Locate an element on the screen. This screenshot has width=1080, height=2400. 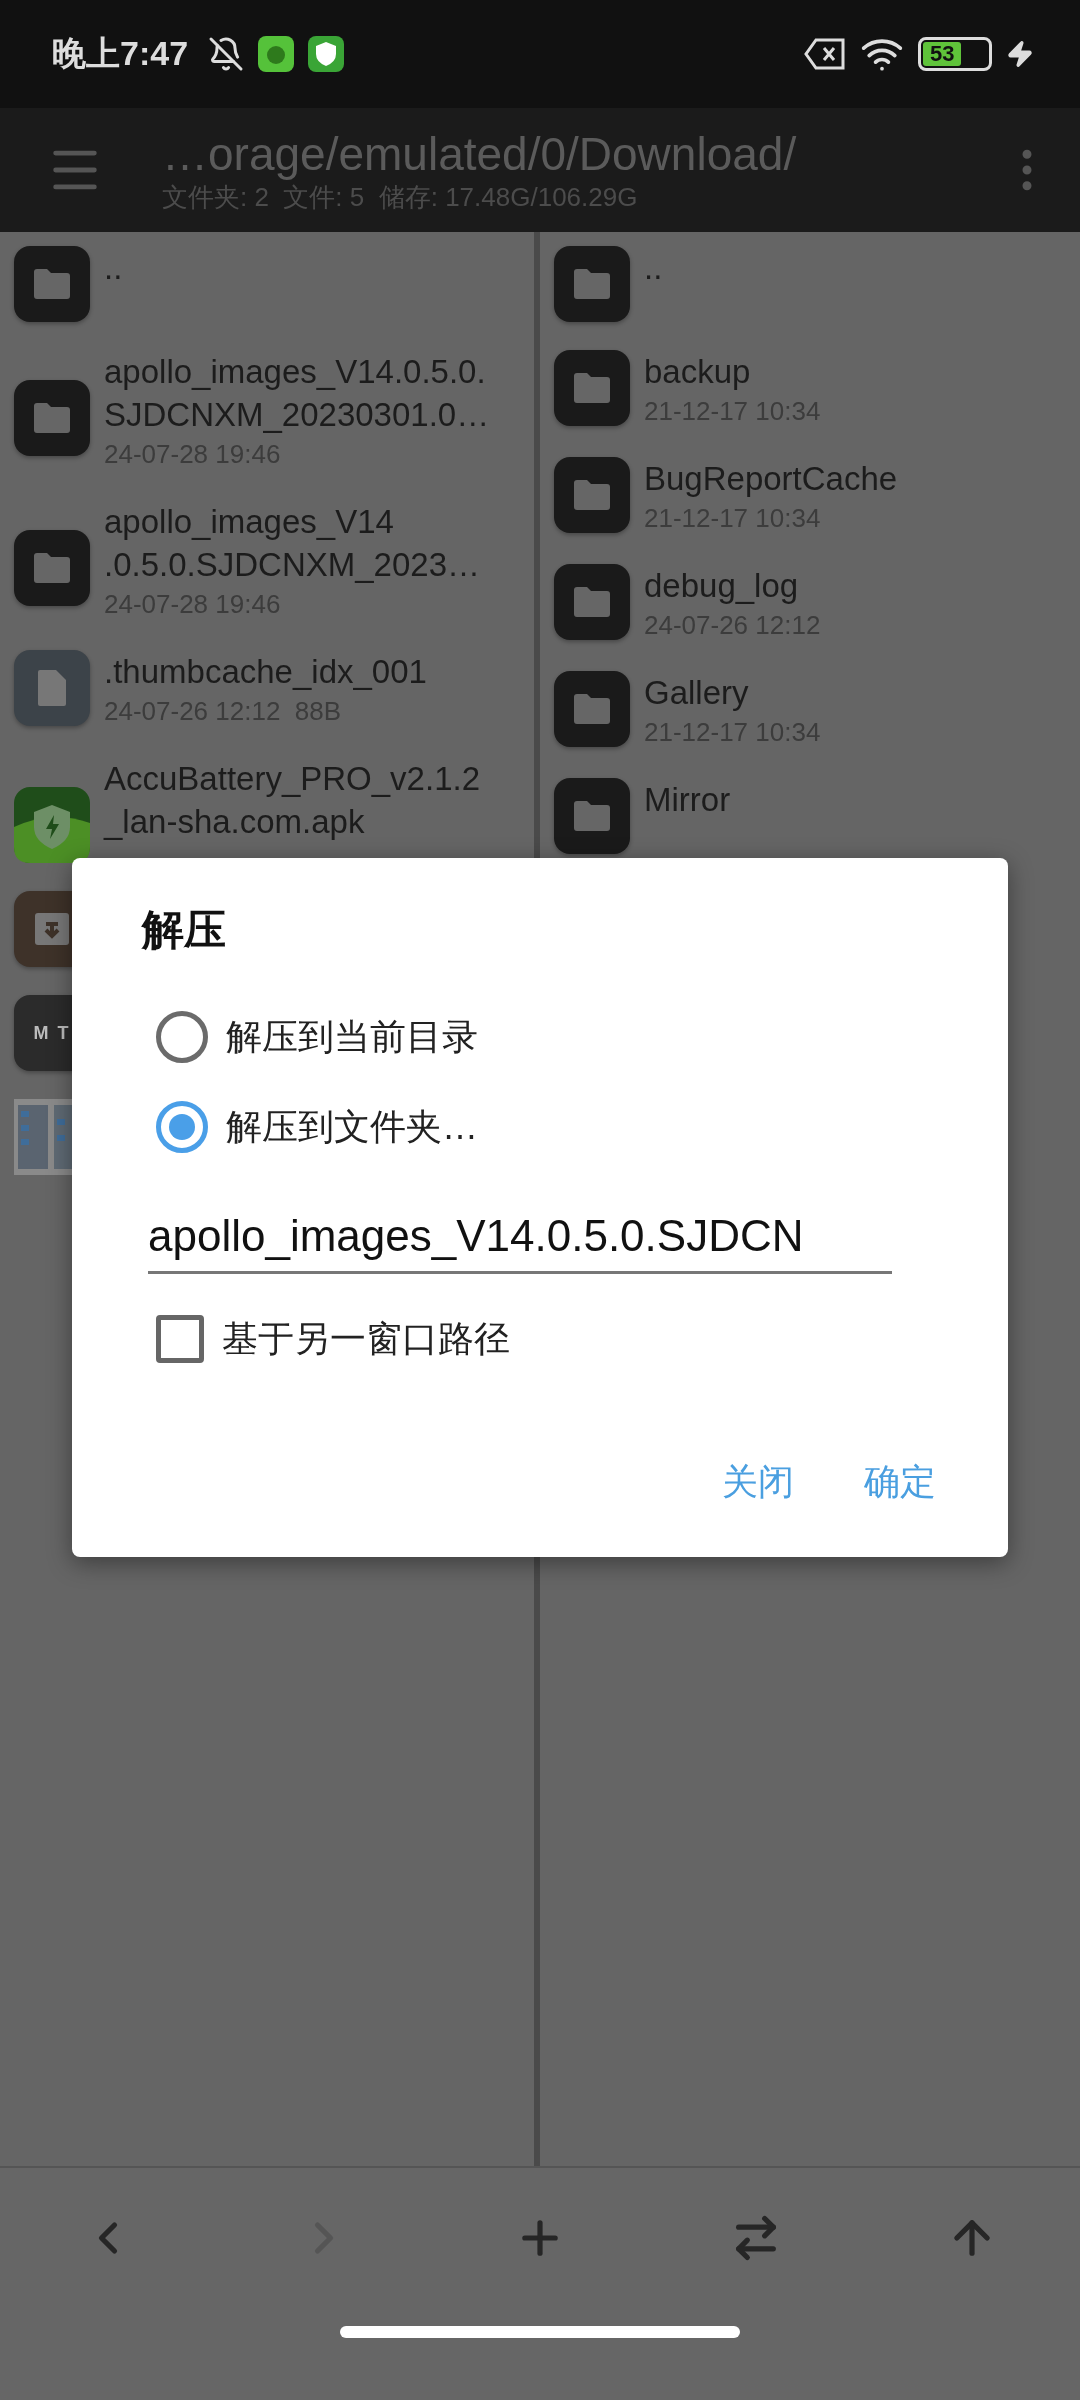
status-time: 晚上7:47 is located at coordinates (120, 53).